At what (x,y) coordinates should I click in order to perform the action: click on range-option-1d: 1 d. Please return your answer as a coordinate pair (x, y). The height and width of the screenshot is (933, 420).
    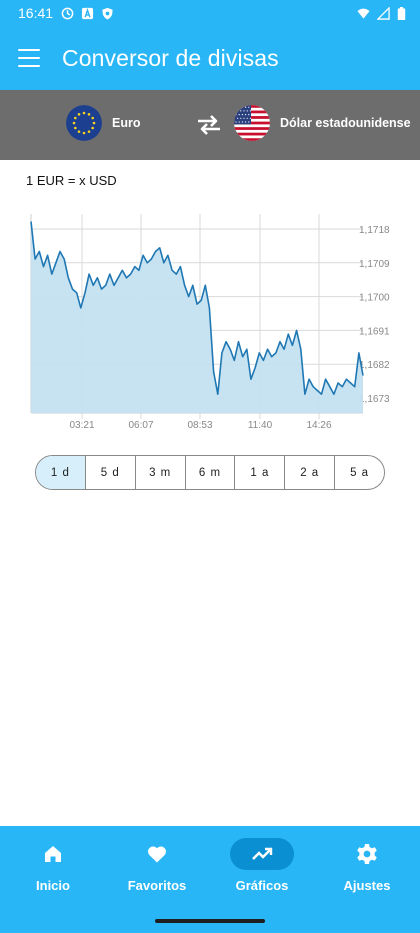
    Looking at the image, I should click on (61, 472).